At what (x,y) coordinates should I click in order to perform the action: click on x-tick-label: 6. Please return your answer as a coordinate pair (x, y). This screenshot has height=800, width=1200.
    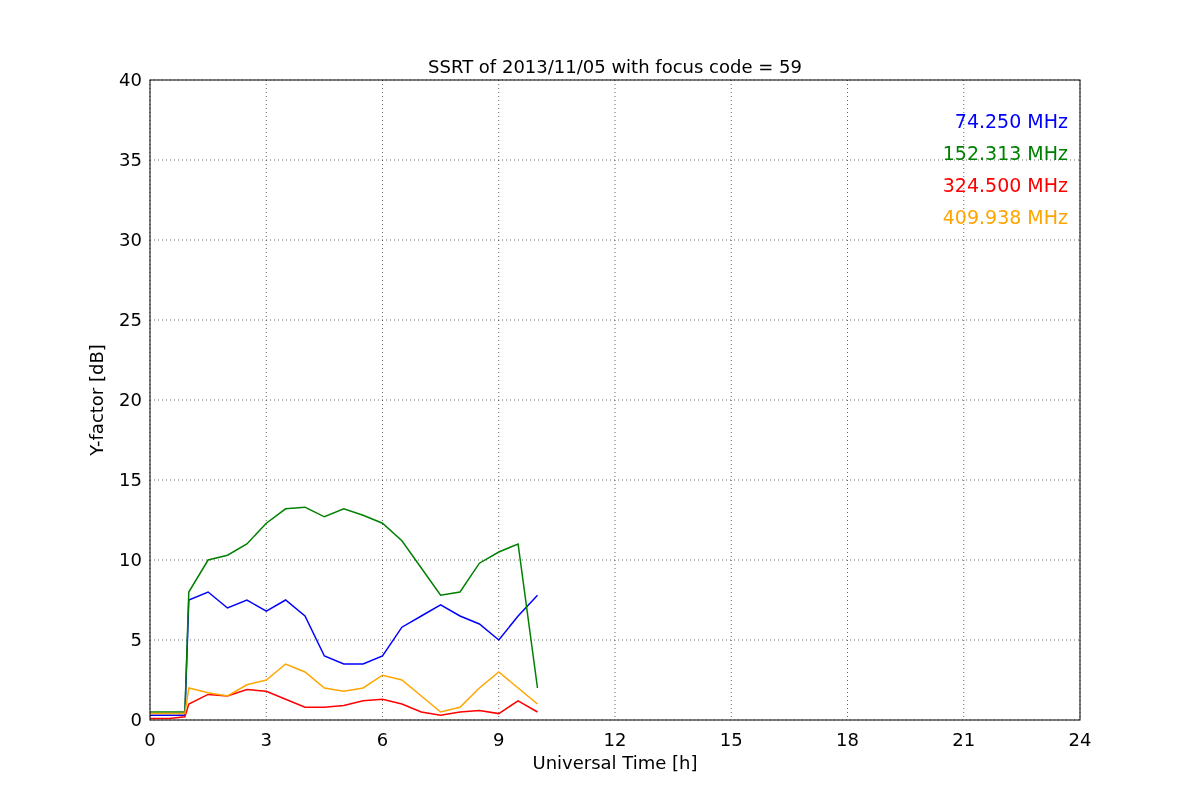
    Looking at the image, I should click on (382, 739).